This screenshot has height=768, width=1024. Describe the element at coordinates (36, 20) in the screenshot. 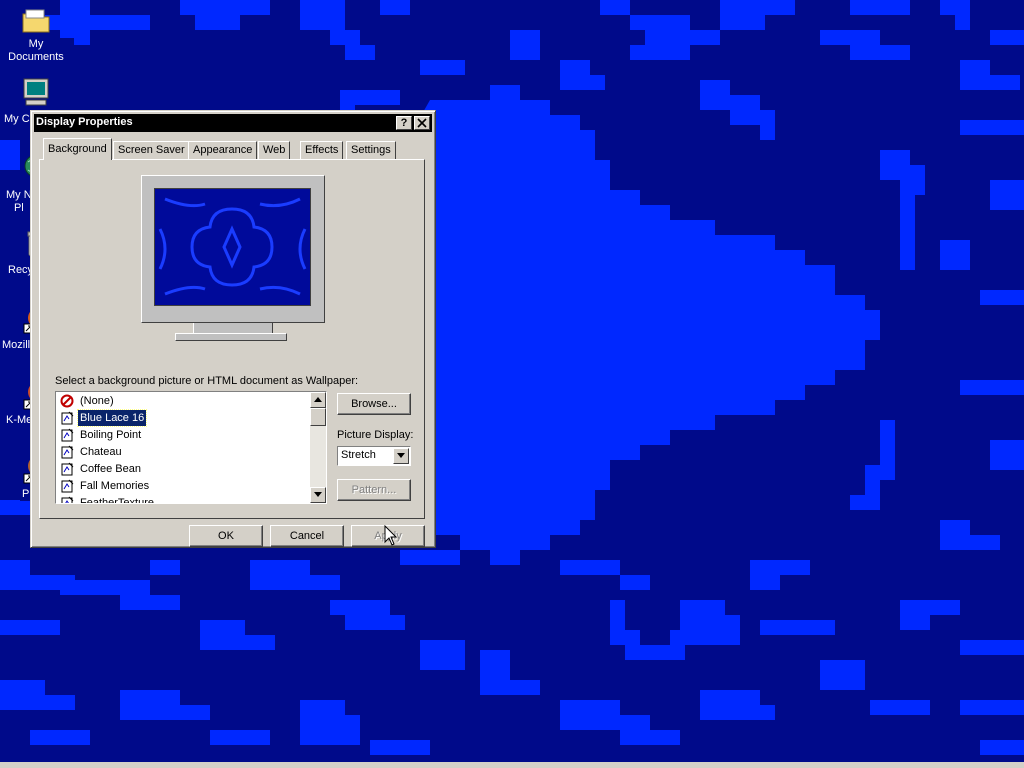

I see `folder-icon` at that location.